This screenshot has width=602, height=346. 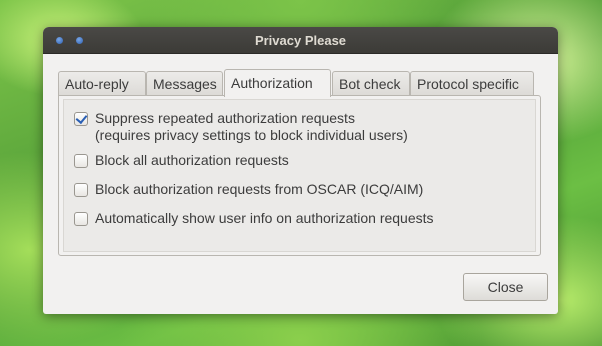 I want to click on checkbox-suppress-repeated, so click(x=81, y=119).